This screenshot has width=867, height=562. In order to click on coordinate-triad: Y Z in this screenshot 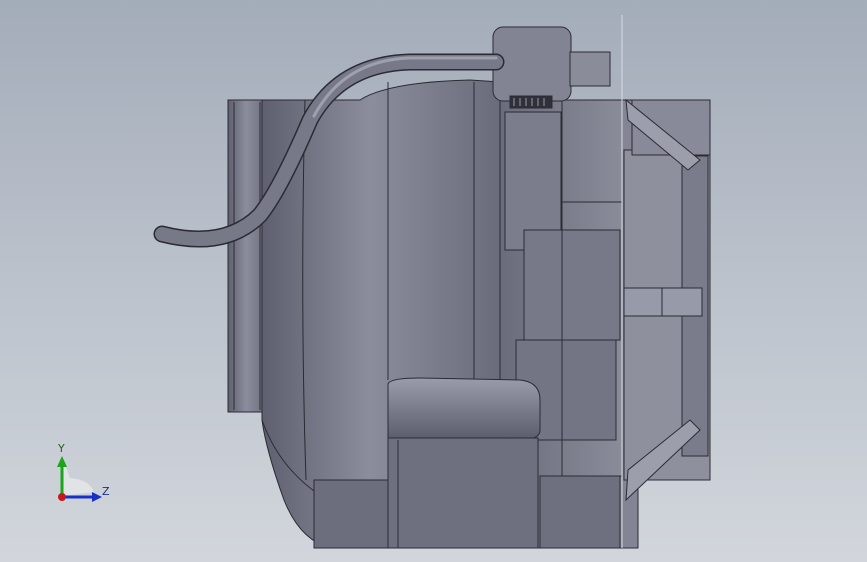, I will do `click(85, 475)`.